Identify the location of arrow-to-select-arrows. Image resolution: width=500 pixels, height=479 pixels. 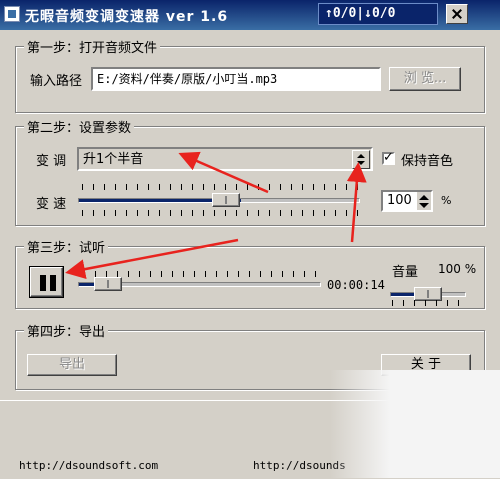
(356, 202).